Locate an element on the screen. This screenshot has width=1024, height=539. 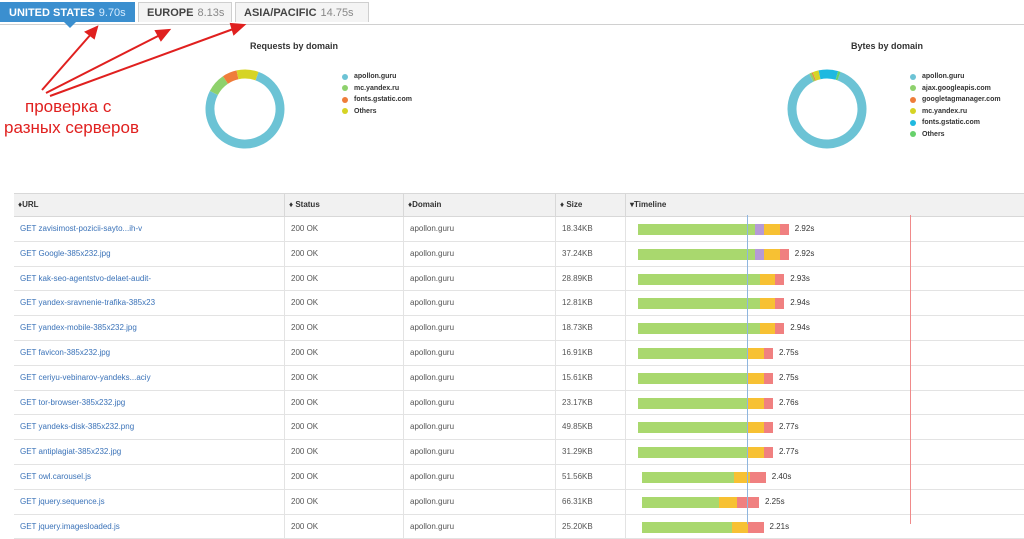
timeline-cell: 2.75s is located at coordinates (824, 378).